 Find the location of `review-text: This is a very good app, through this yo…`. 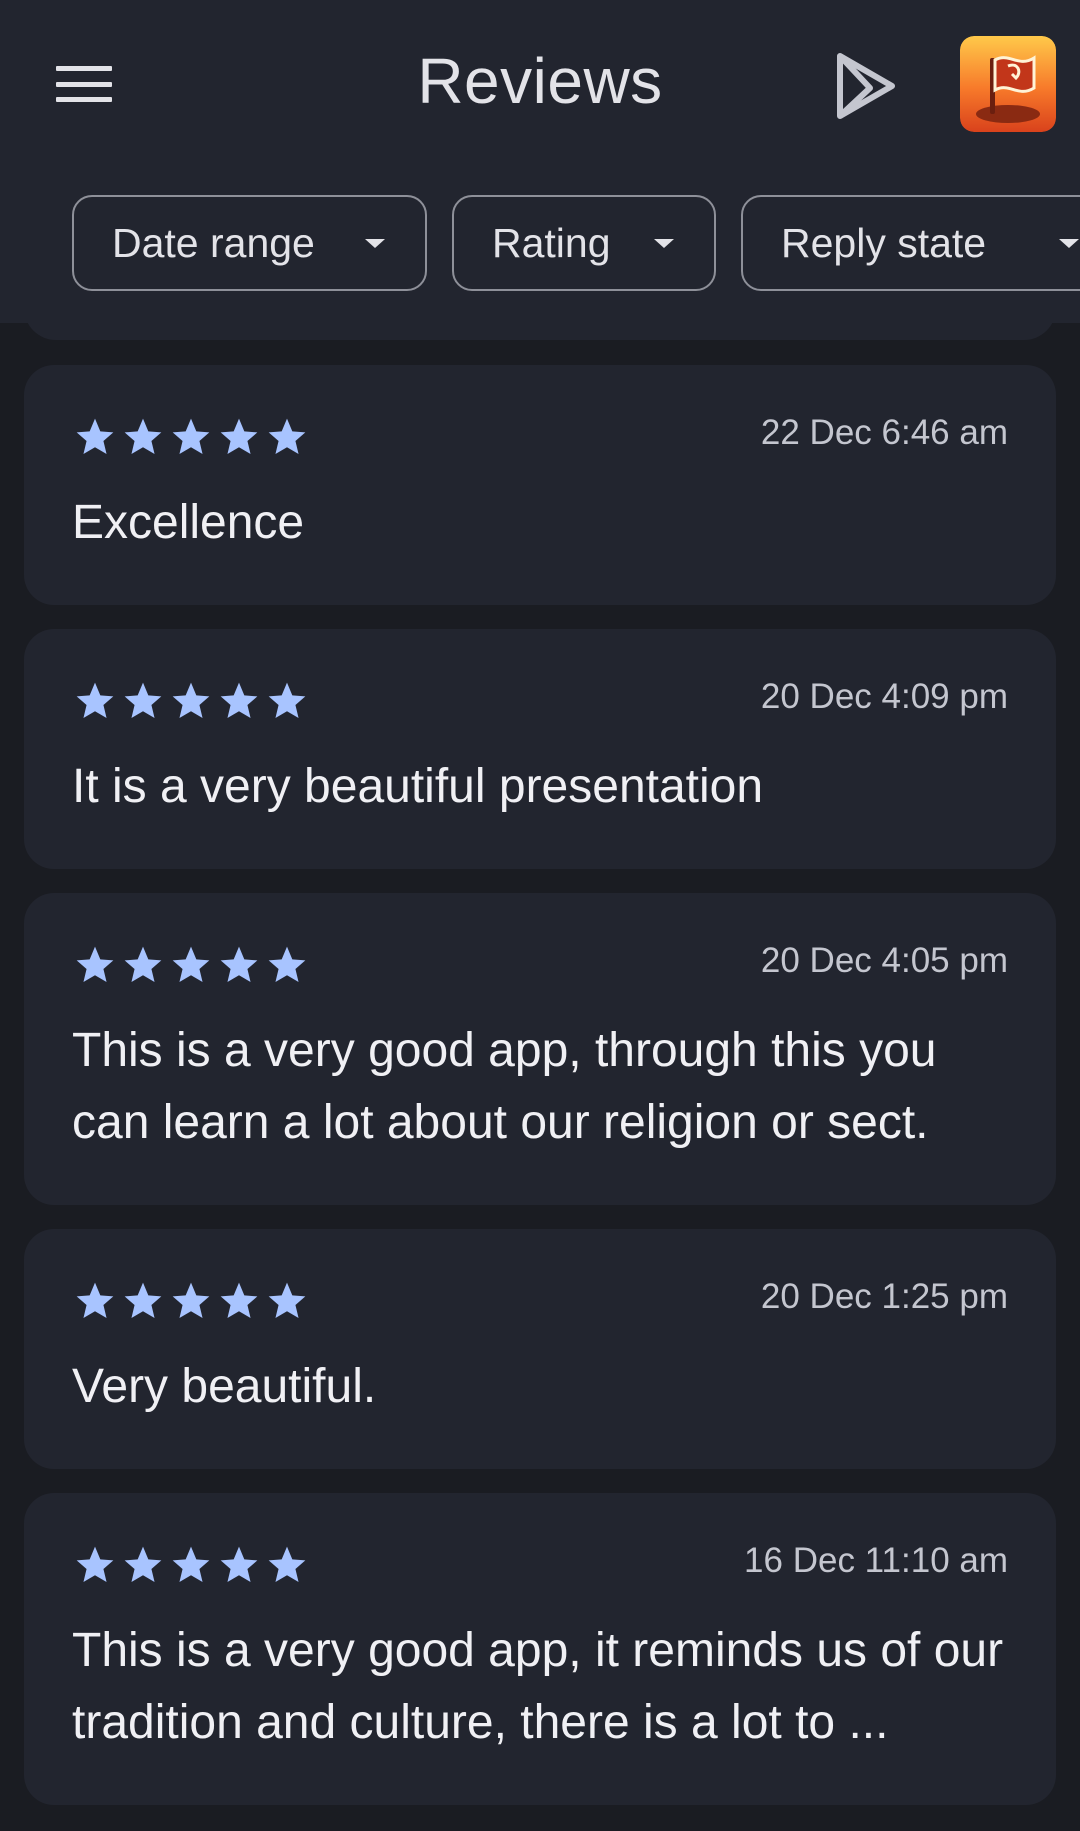

review-text: This is a very good app, through this yo… is located at coordinates (504, 1086).